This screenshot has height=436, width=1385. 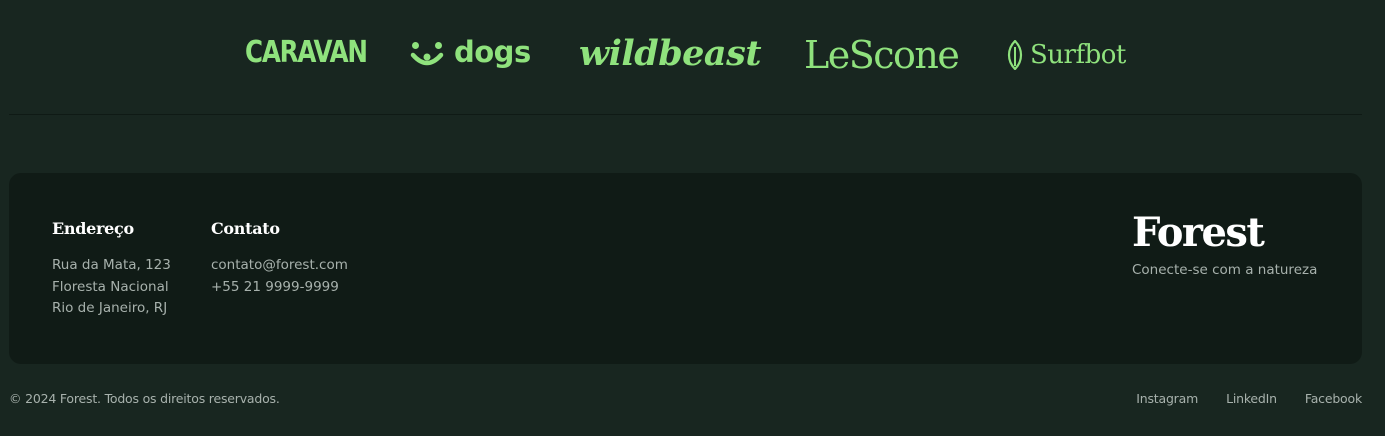 What do you see at coordinates (279, 288) in the screenshot?
I see `contact-phone: +55 21 9999-9999` at bounding box center [279, 288].